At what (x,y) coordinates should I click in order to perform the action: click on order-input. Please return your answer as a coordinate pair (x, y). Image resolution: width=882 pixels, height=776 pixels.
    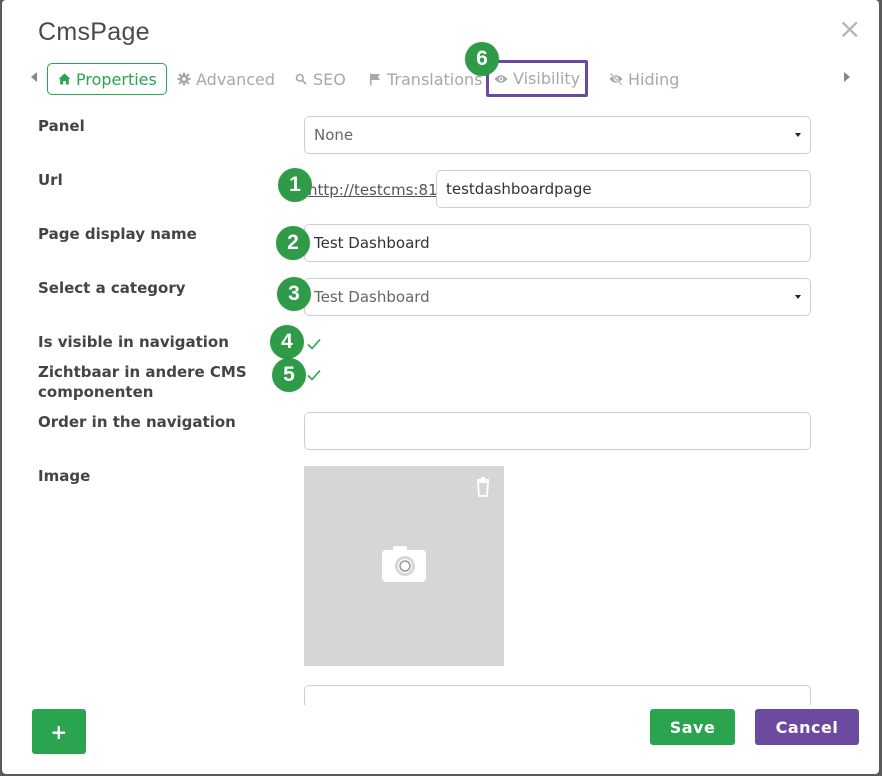
    Looking at the image, I should click on (557, 431).